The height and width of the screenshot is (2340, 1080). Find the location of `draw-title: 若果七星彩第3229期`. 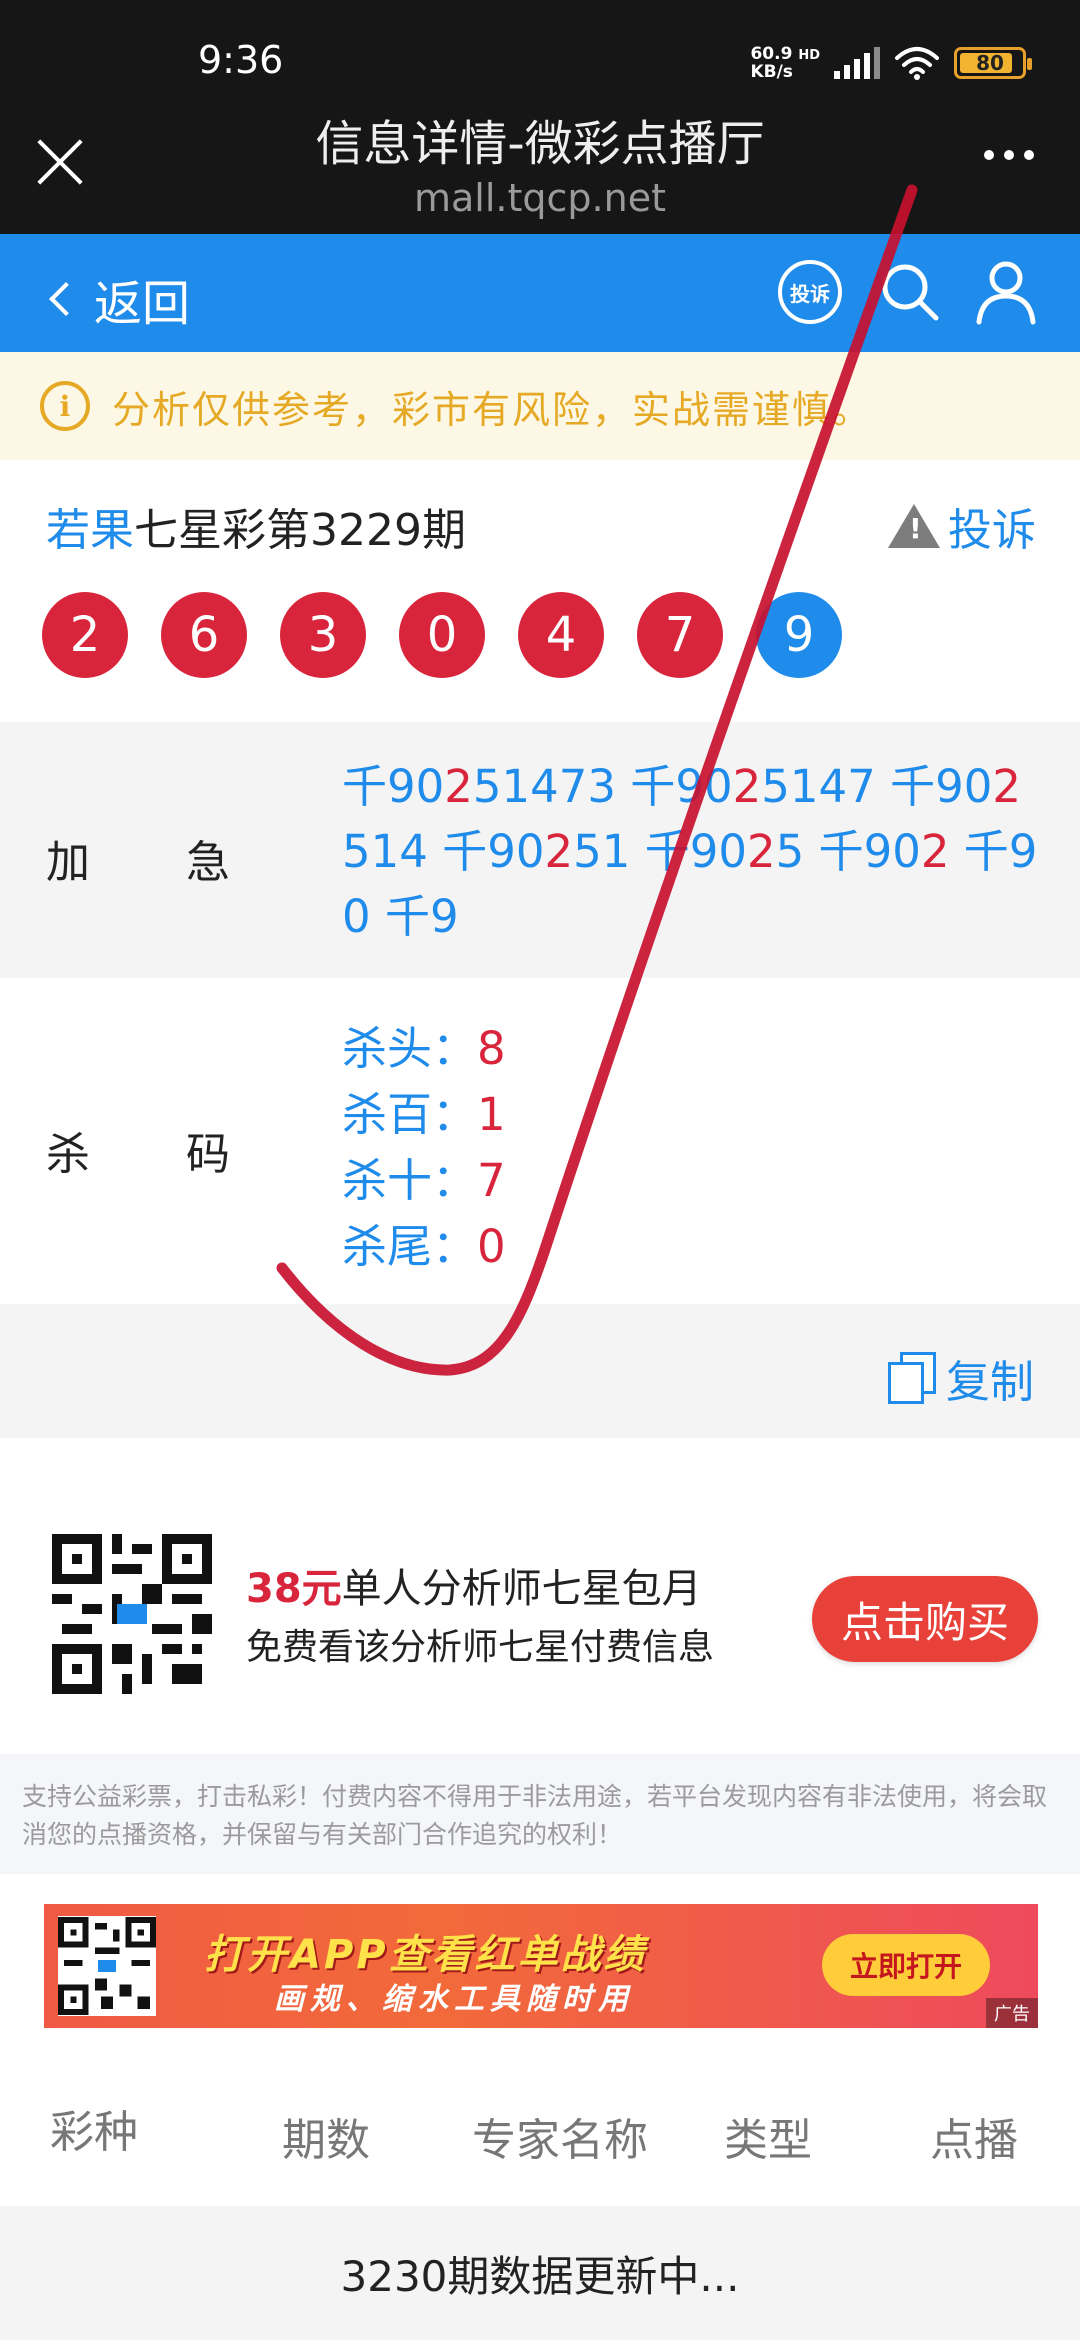

draw-title: 若果七星彩第3229期 is located at coordinates (256, 526).